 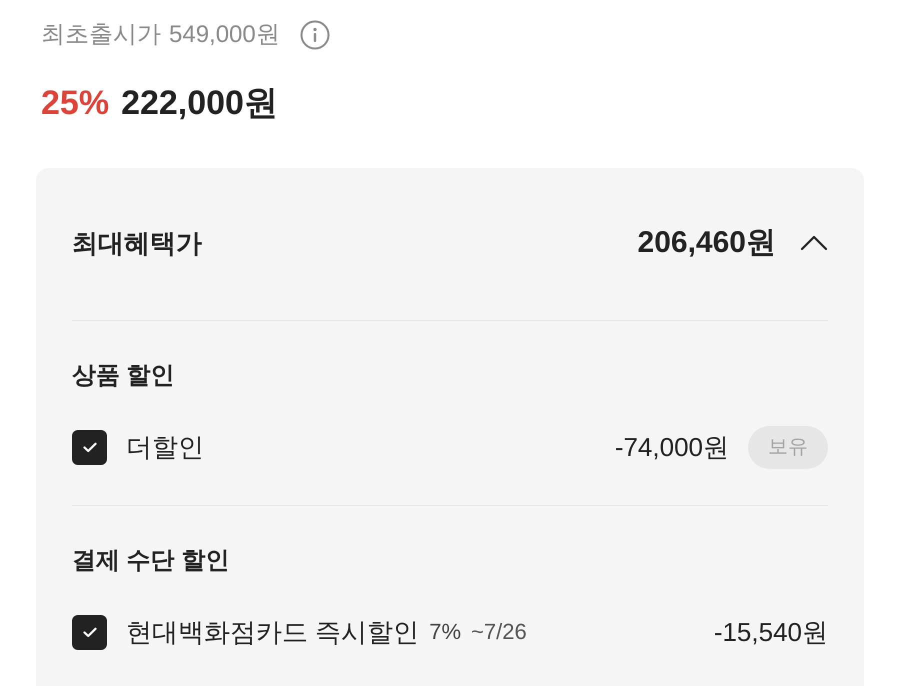 I want to click on sale-price: 222,000원, so click(x=199, y=103).